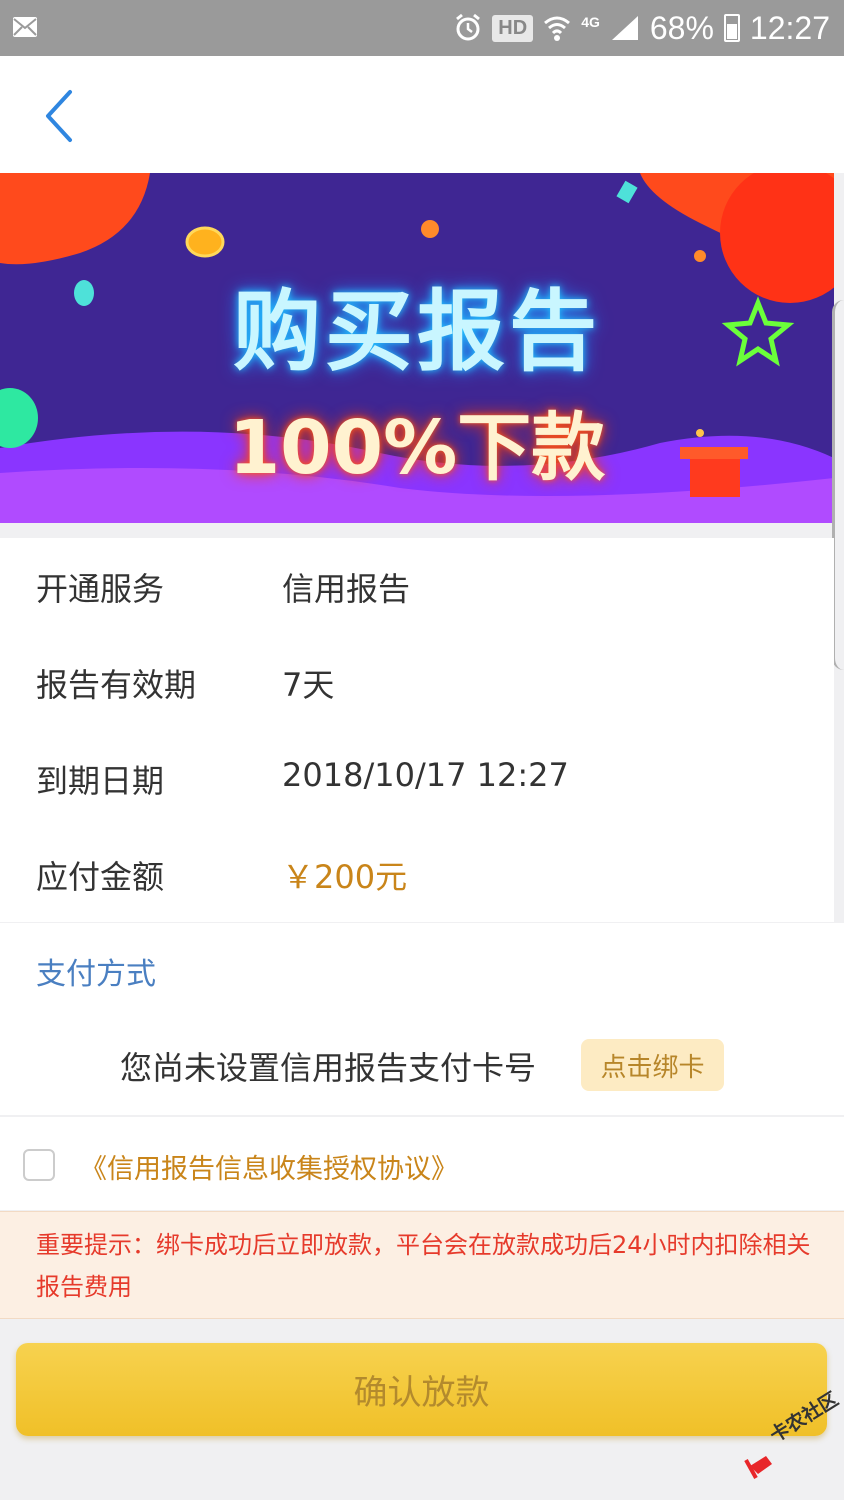 This screenshot has height=1500, width=844. Describe the element at coordinates (681, 27) in the screenshot. I see `battery-percent: 68%` at that location.